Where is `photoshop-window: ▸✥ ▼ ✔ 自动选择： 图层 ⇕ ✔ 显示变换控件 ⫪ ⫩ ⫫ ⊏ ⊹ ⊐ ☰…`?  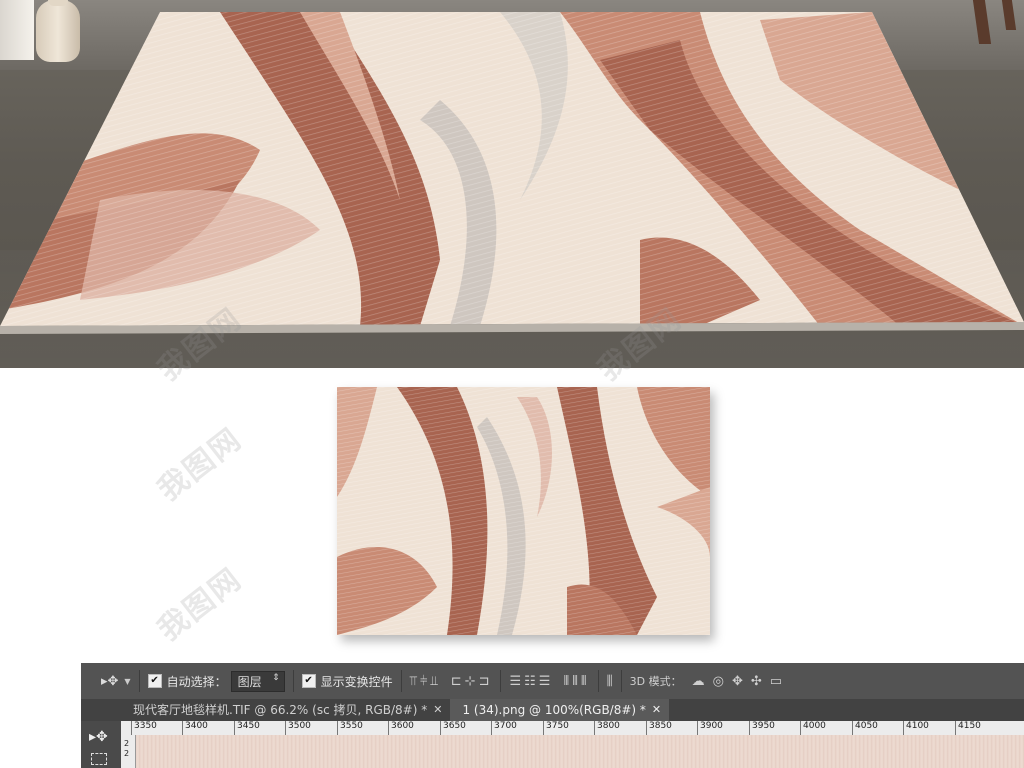 photoshop-window: ▸✥ ▼ ✔ 自动选择： 图层 ⇕ ✔ 显示变换控件 ⫪ ⫩ ⫫ ⊏ ⊹ ⊐ ☰… is located at coordinates (552, 715).